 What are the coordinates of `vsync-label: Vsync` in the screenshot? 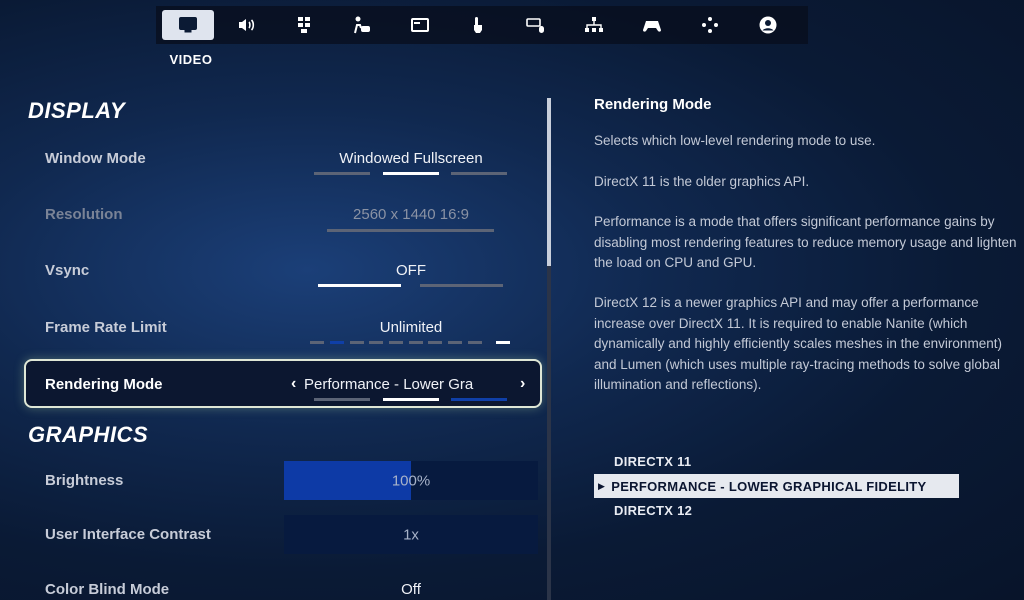 It's located at (67, 270).